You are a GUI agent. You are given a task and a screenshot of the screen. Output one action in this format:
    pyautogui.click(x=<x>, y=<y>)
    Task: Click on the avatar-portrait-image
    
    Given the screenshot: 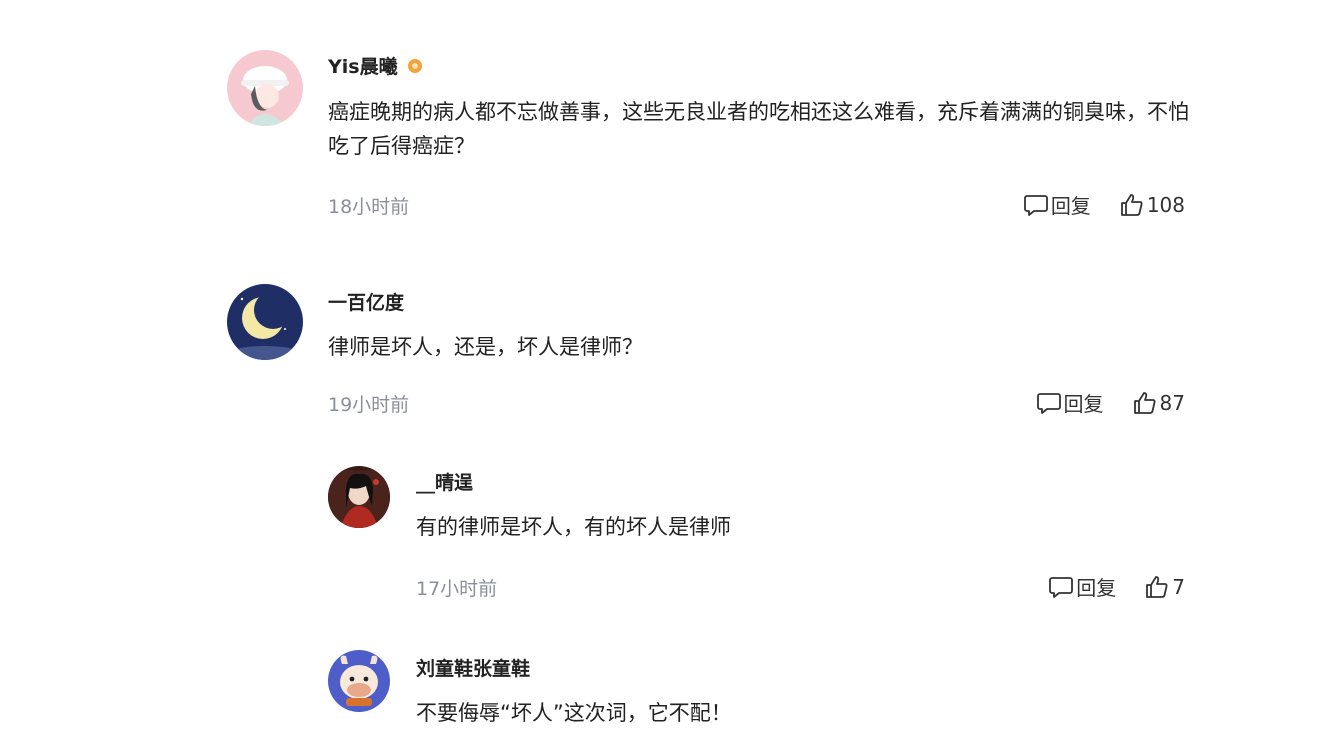 What is the action you would take?
    pyautogui.click(x=359, y=497)
    